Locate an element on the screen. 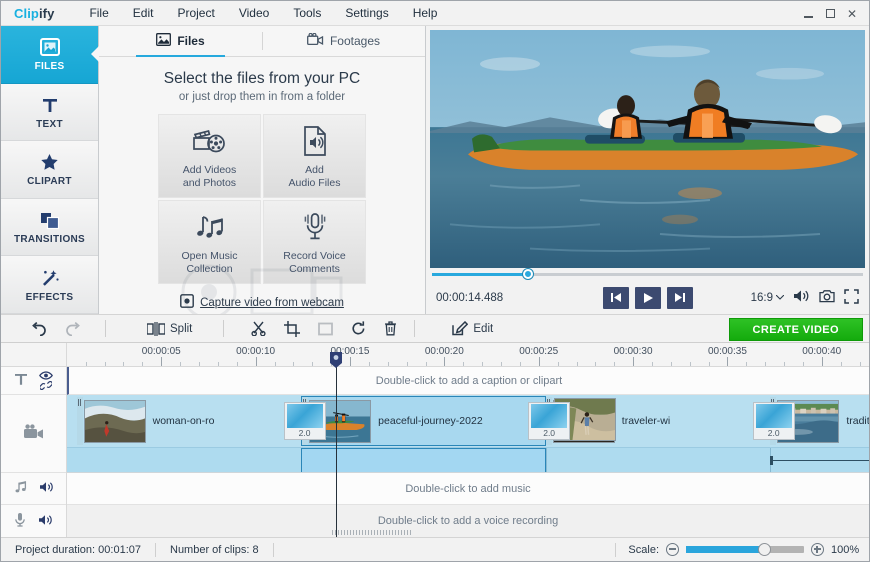 The image size is (870, 562). timeline-clip: peaceful-journey-2022 is located at coordinates (423, 421).